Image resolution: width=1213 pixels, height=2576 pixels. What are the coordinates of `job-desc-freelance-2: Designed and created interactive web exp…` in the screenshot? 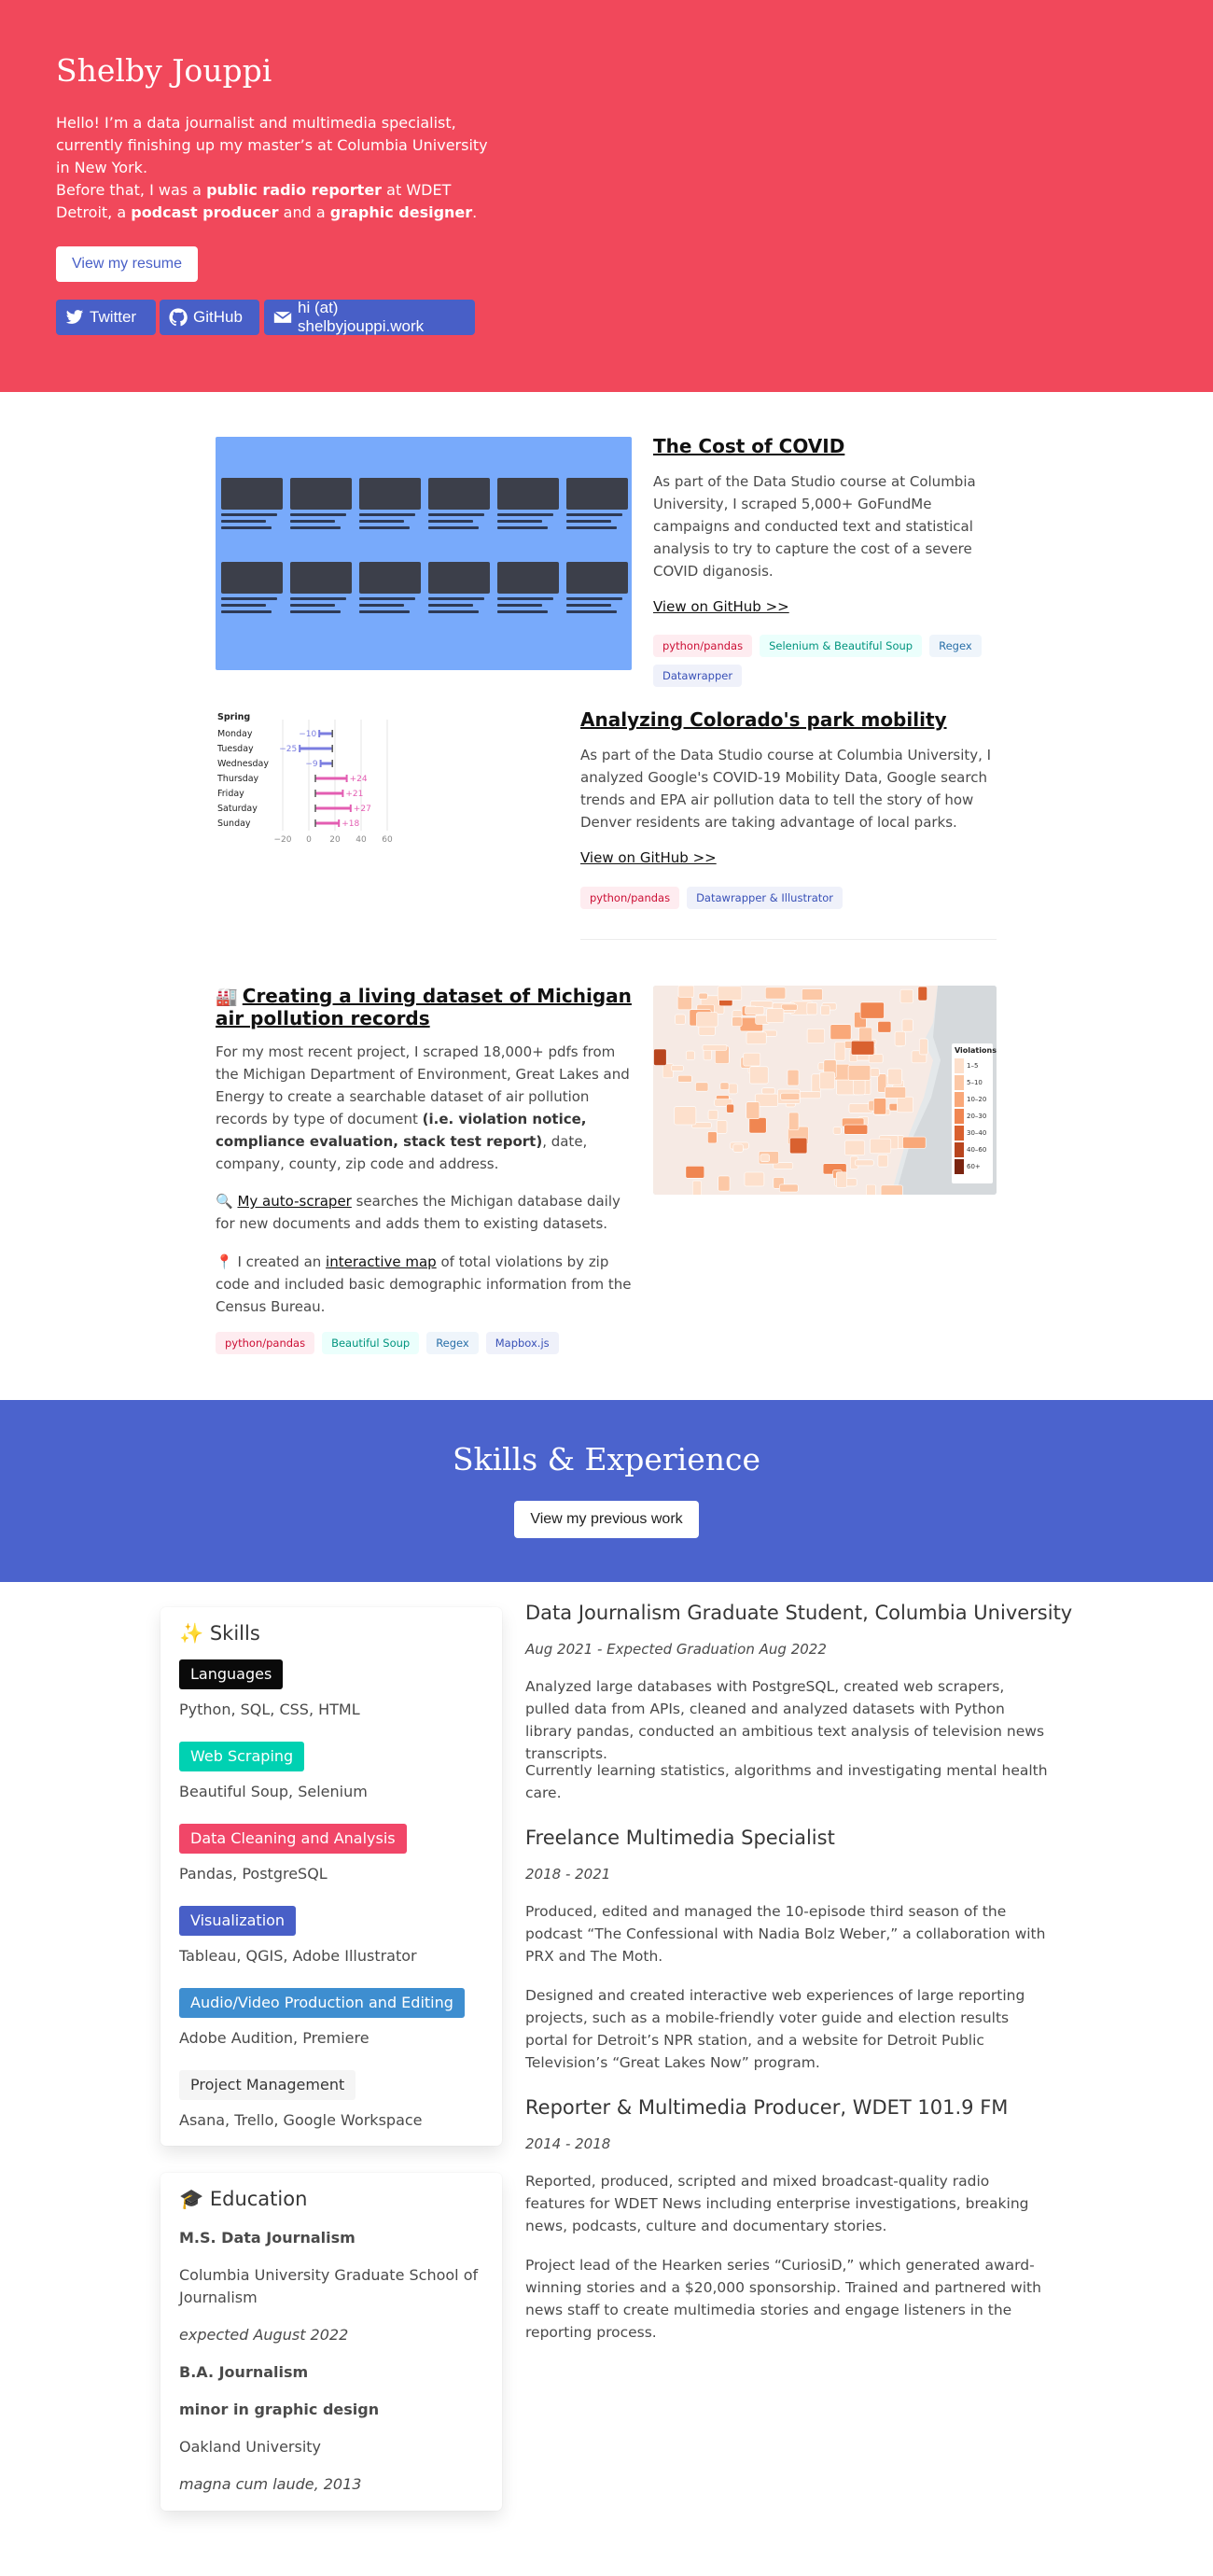 It's located at (775, 2029).